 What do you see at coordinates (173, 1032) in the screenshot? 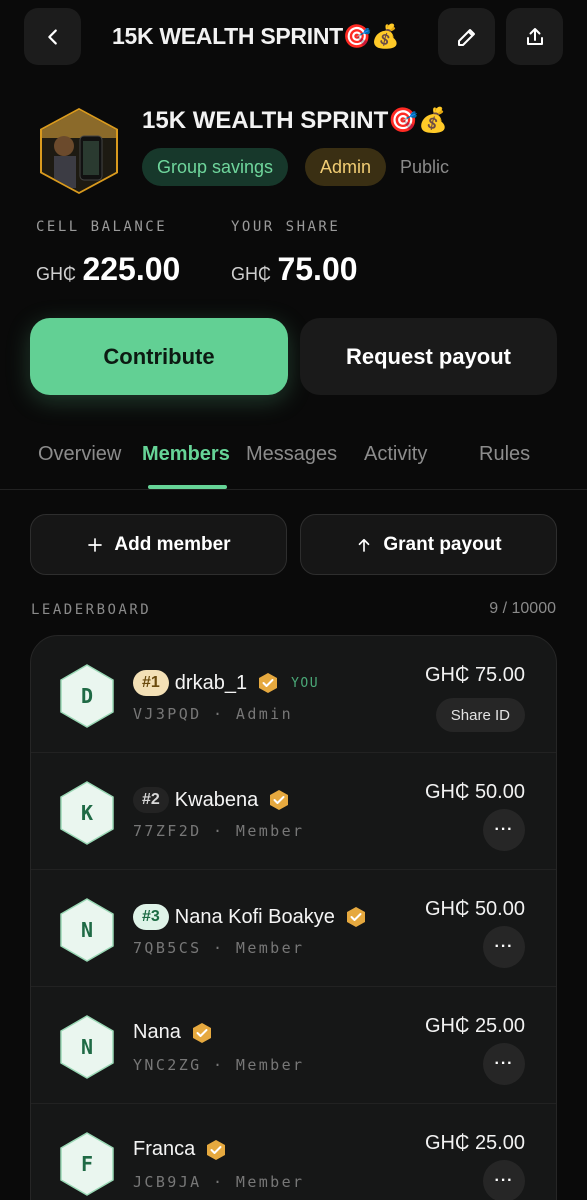
I see `member-name-line: Nana` at bounding box center [173, 1032].